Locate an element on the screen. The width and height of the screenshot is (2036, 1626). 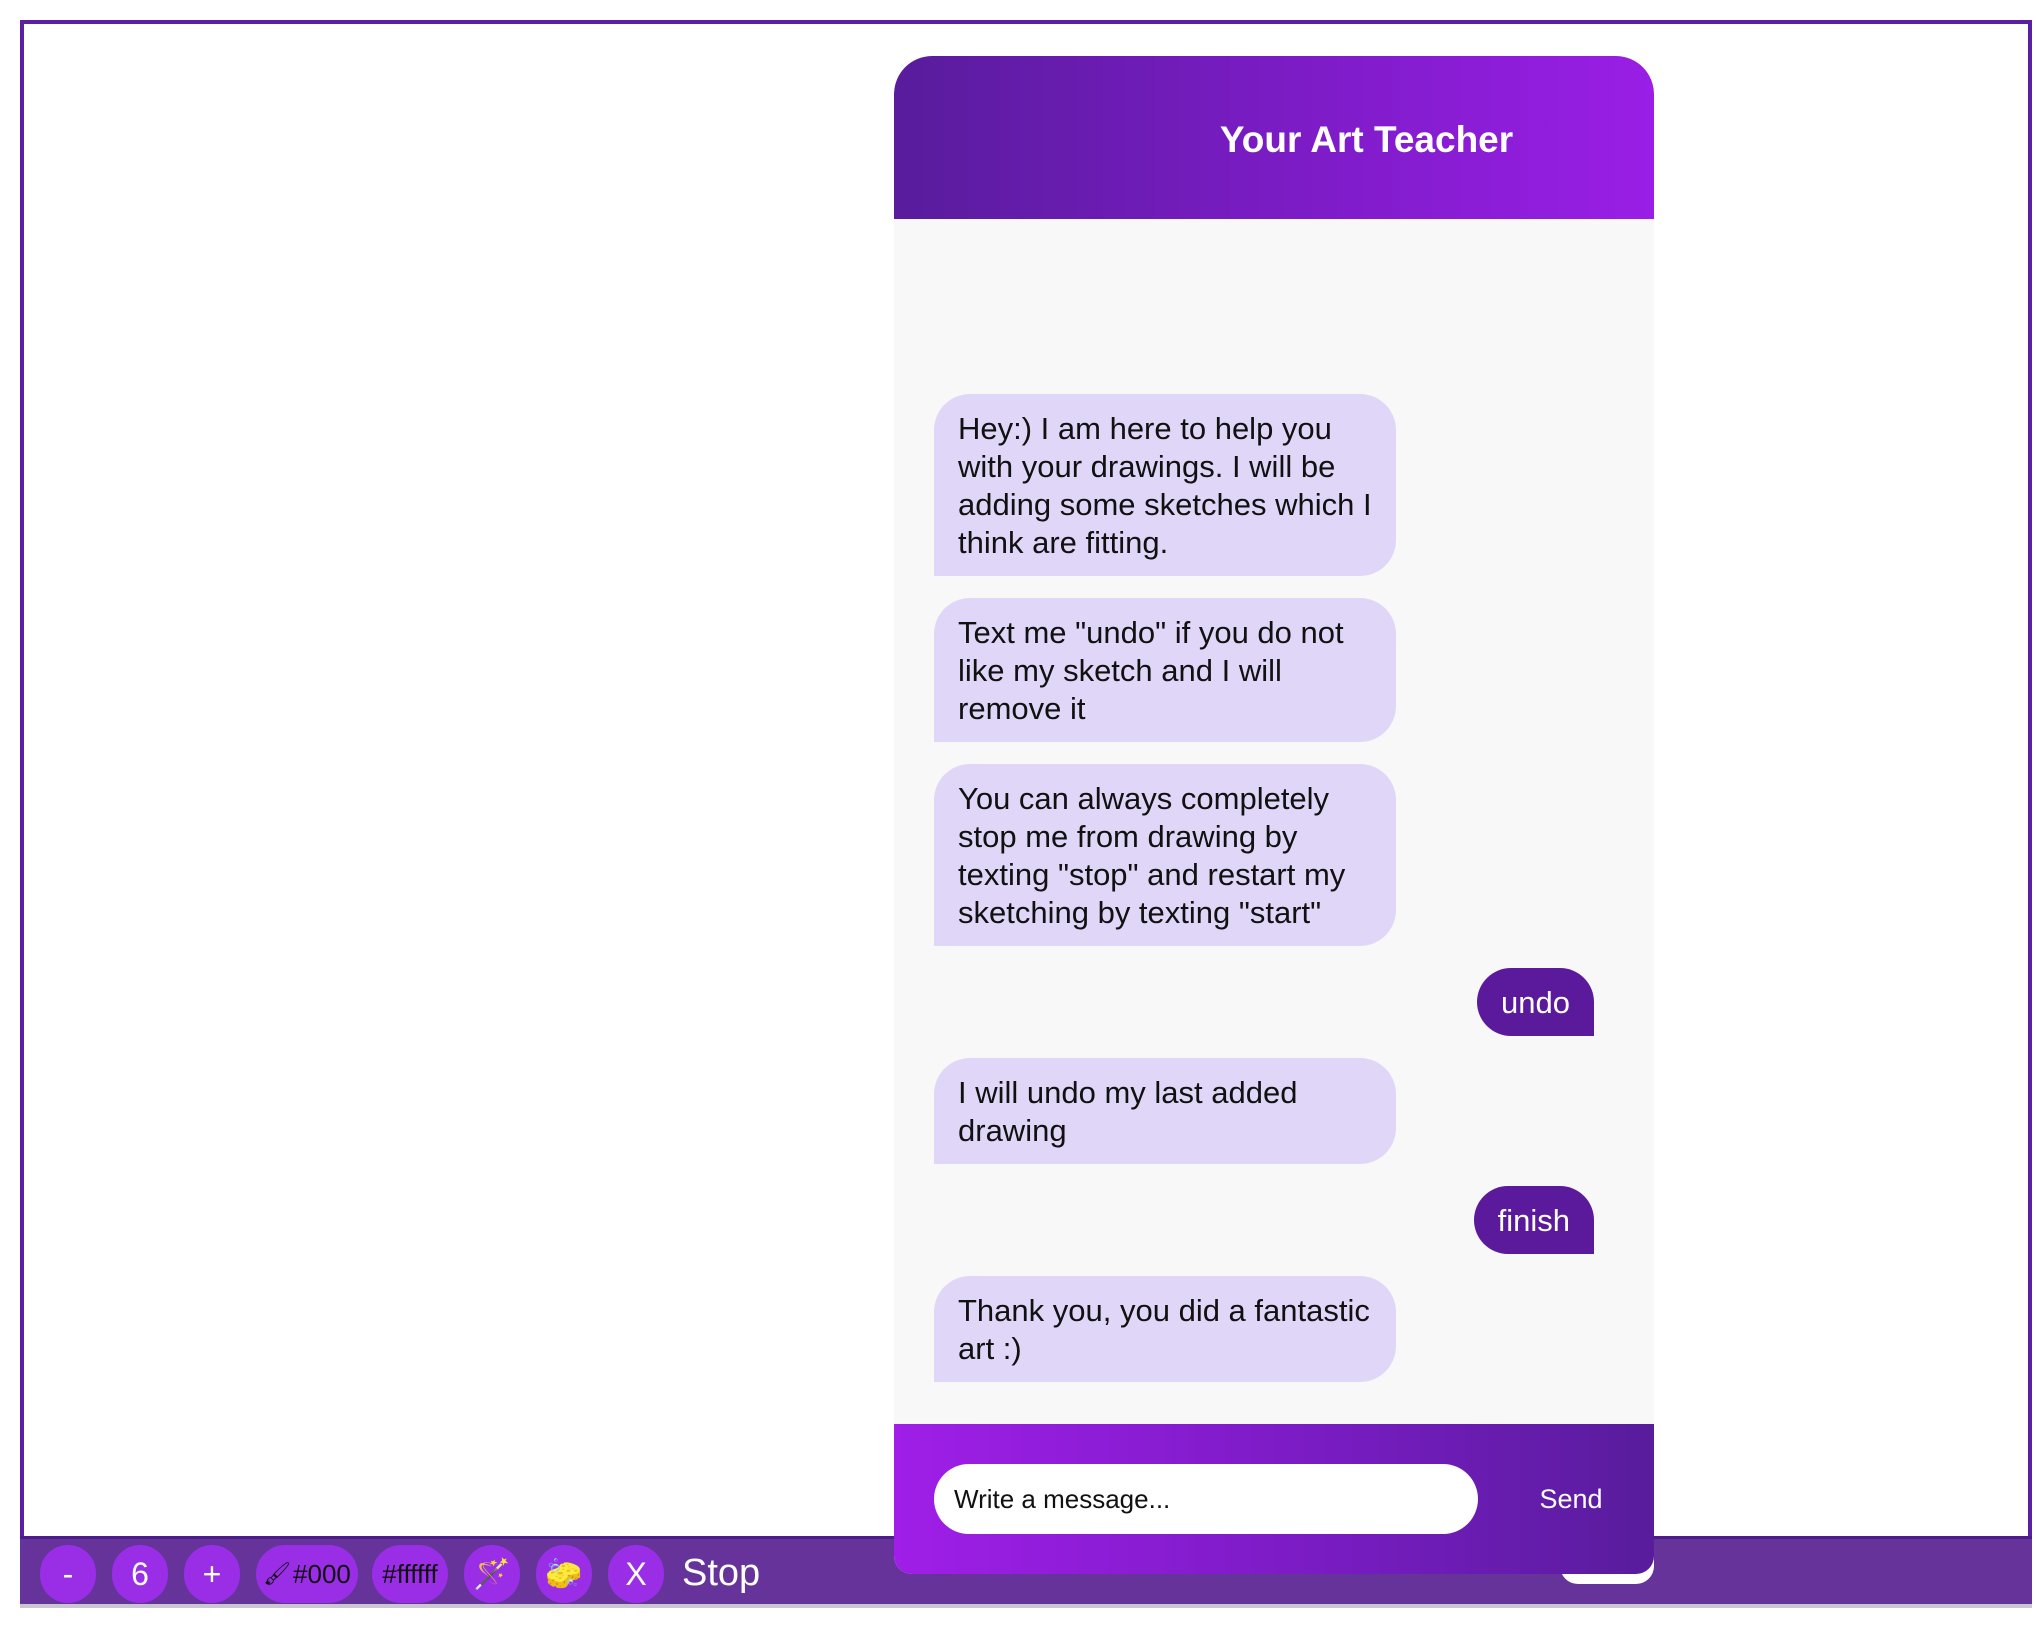
brush-icon: 🖌 is located at coordinates (277, 1573).